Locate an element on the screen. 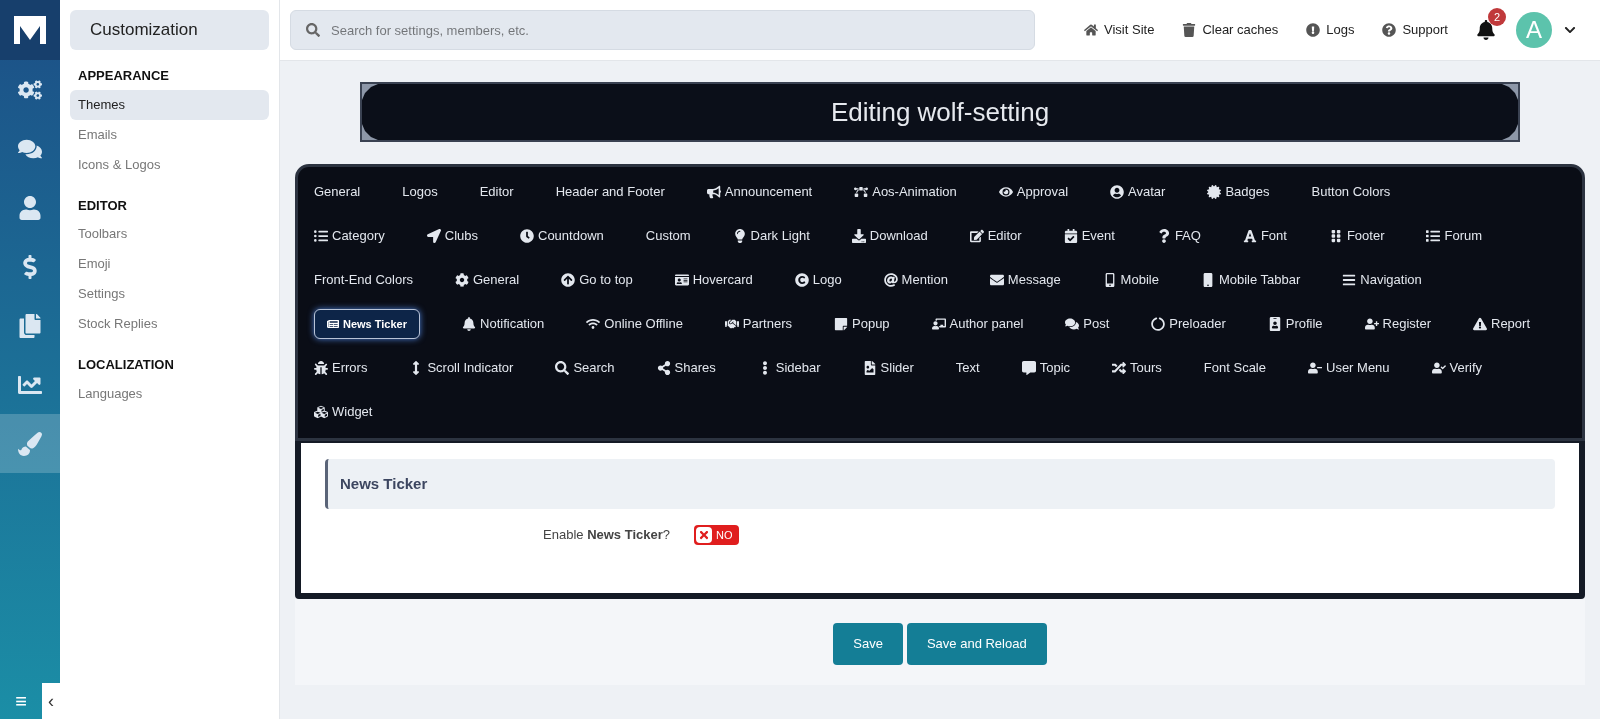  copy-icon is located at coordinates (30, 325).